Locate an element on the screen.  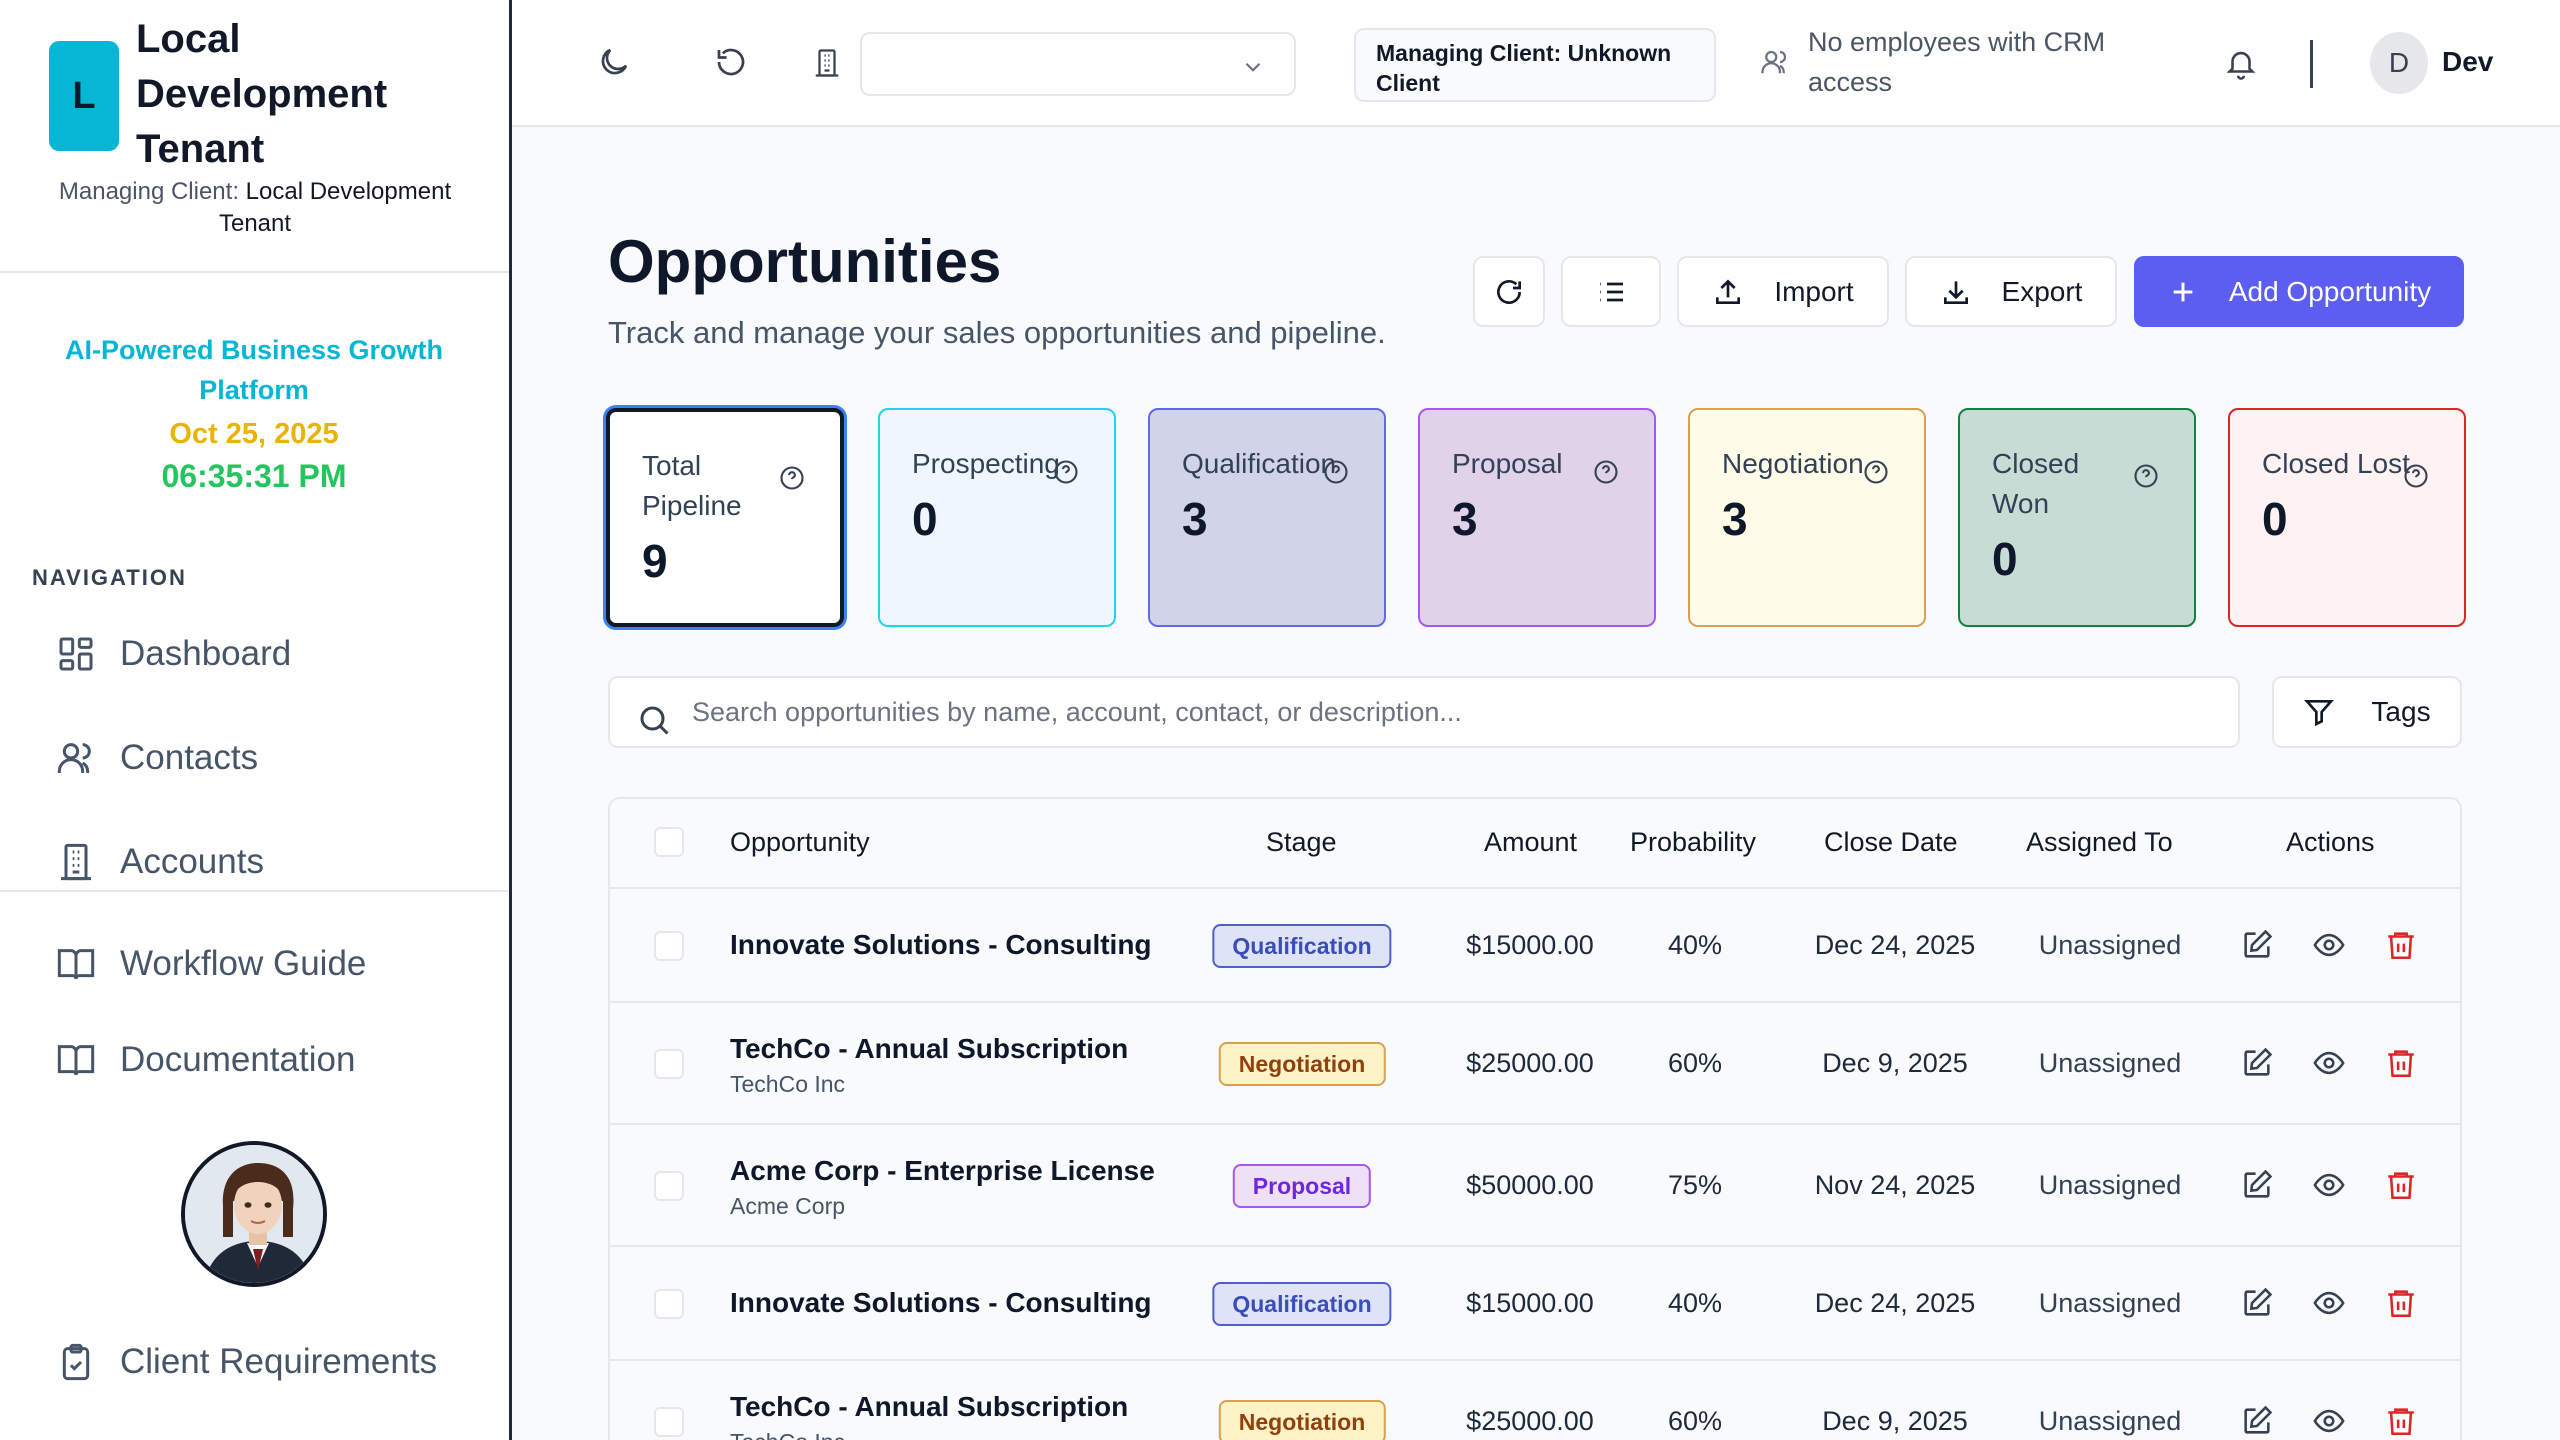
list-view-button is located at coordinates (1611, 291).